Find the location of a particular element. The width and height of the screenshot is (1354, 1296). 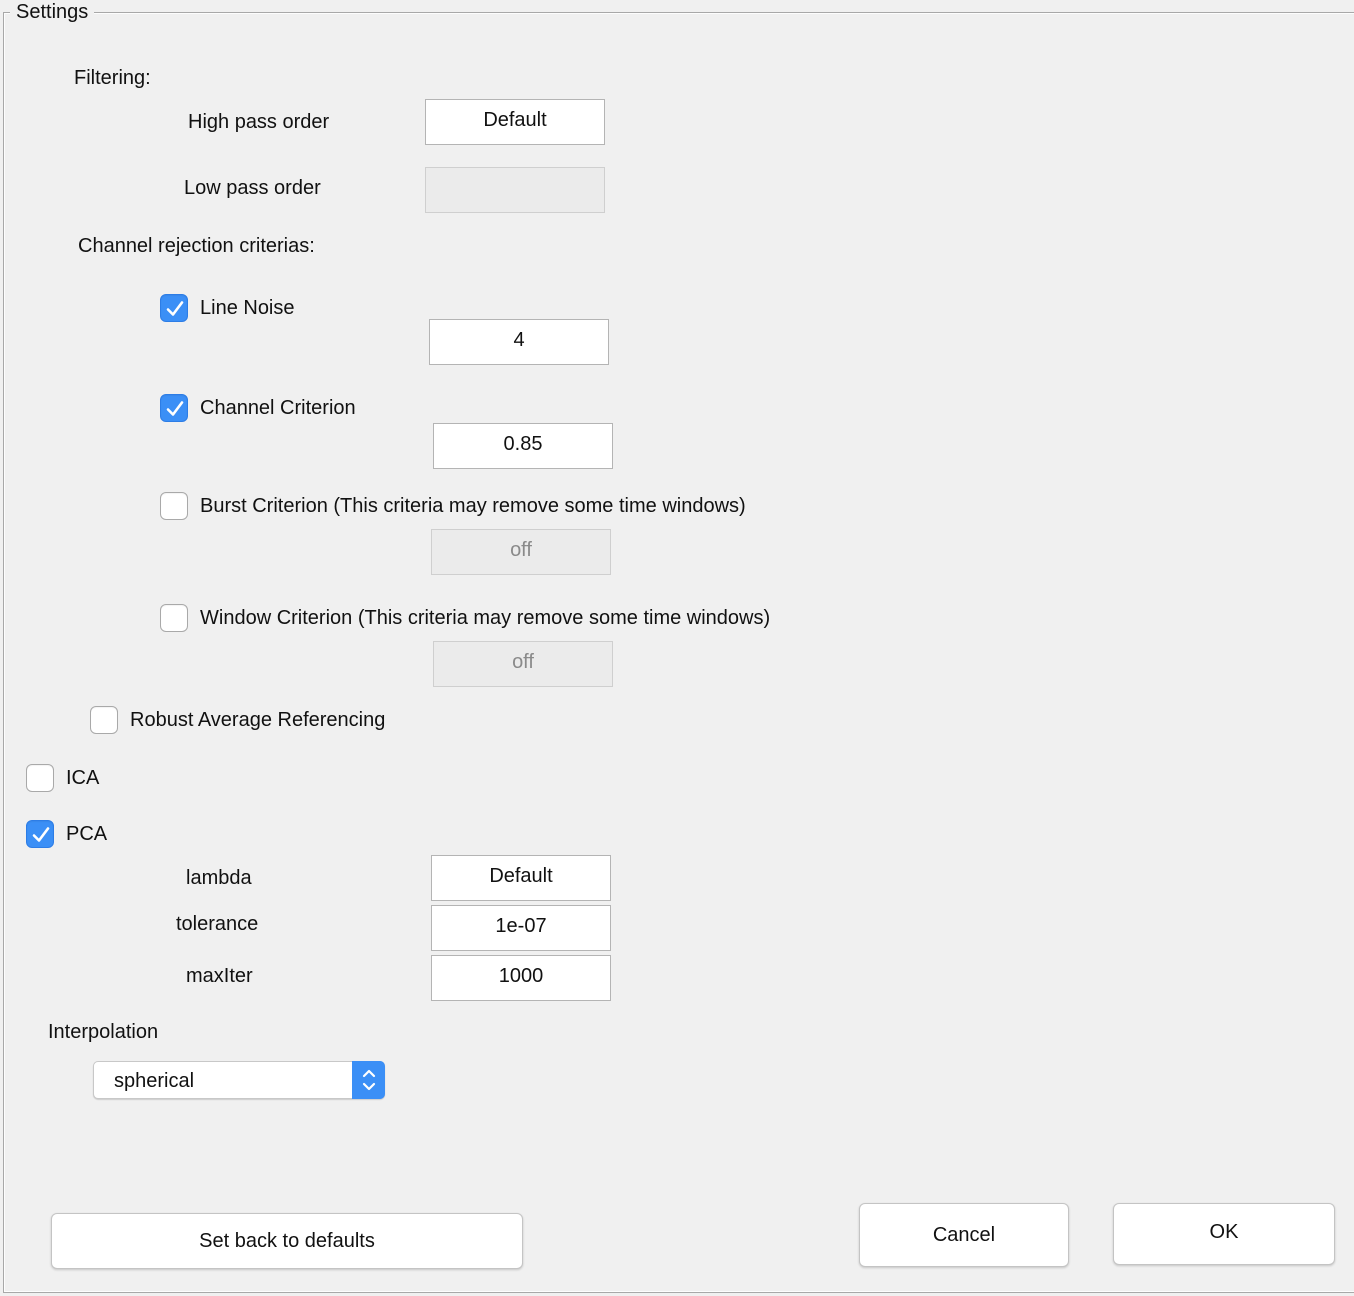

set-back-to-defaults-button: Set back to defaults is located at coordinates (287, 1241).